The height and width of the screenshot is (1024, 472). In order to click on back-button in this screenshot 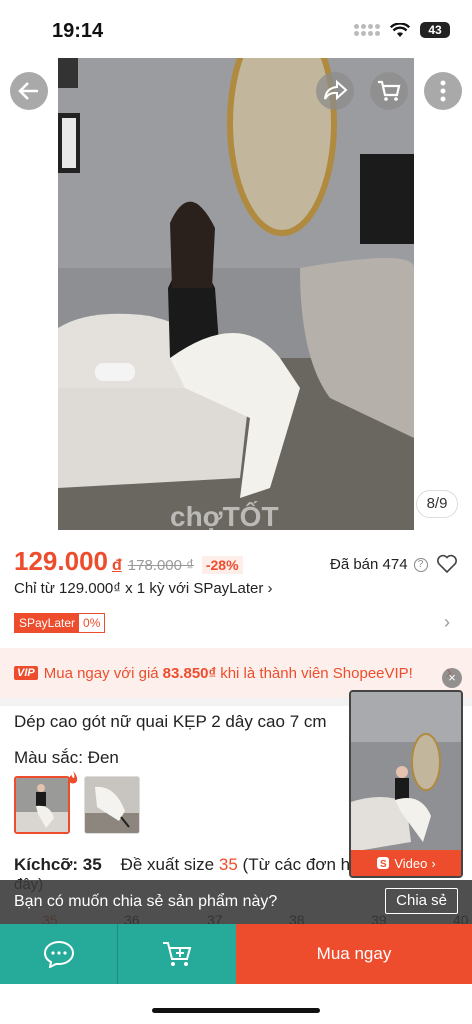, I will do `click(29, 91)`.